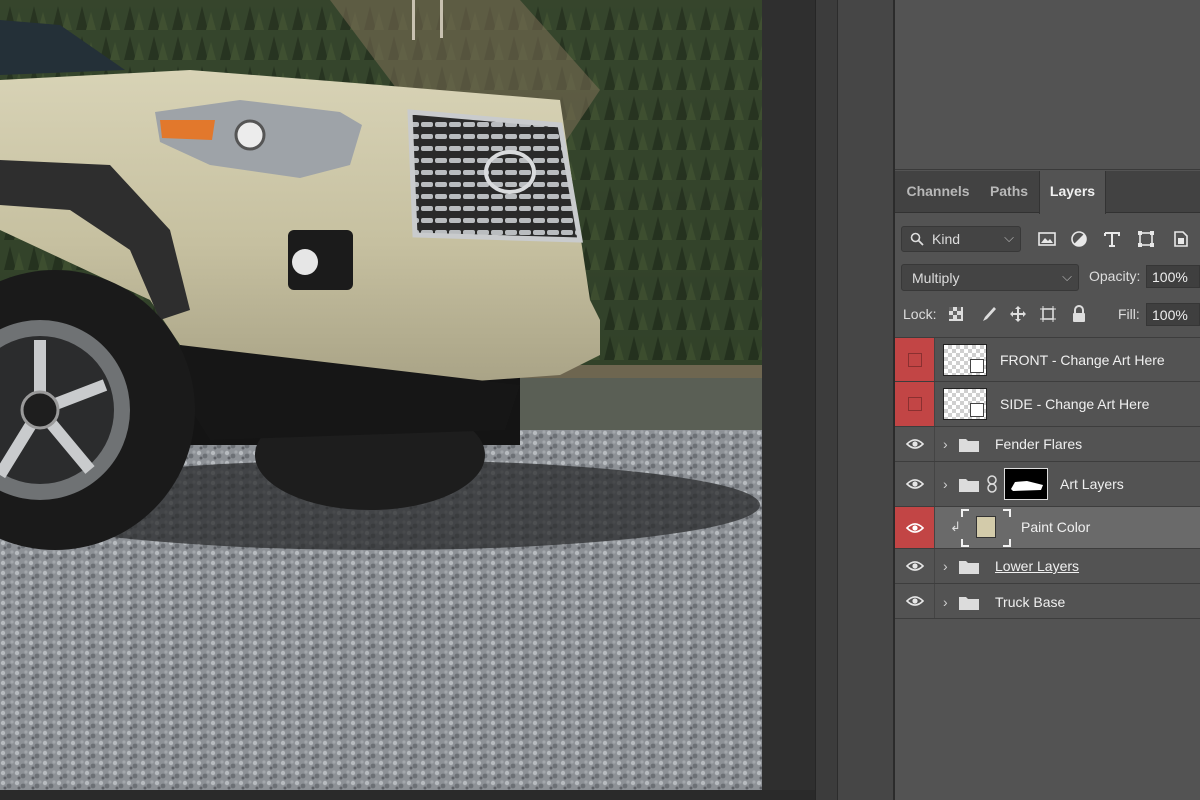  What do you see at coordinates (788, 395) in the screenshot?
I see `canvas-pasteboard` at bounding box center [788, 395].